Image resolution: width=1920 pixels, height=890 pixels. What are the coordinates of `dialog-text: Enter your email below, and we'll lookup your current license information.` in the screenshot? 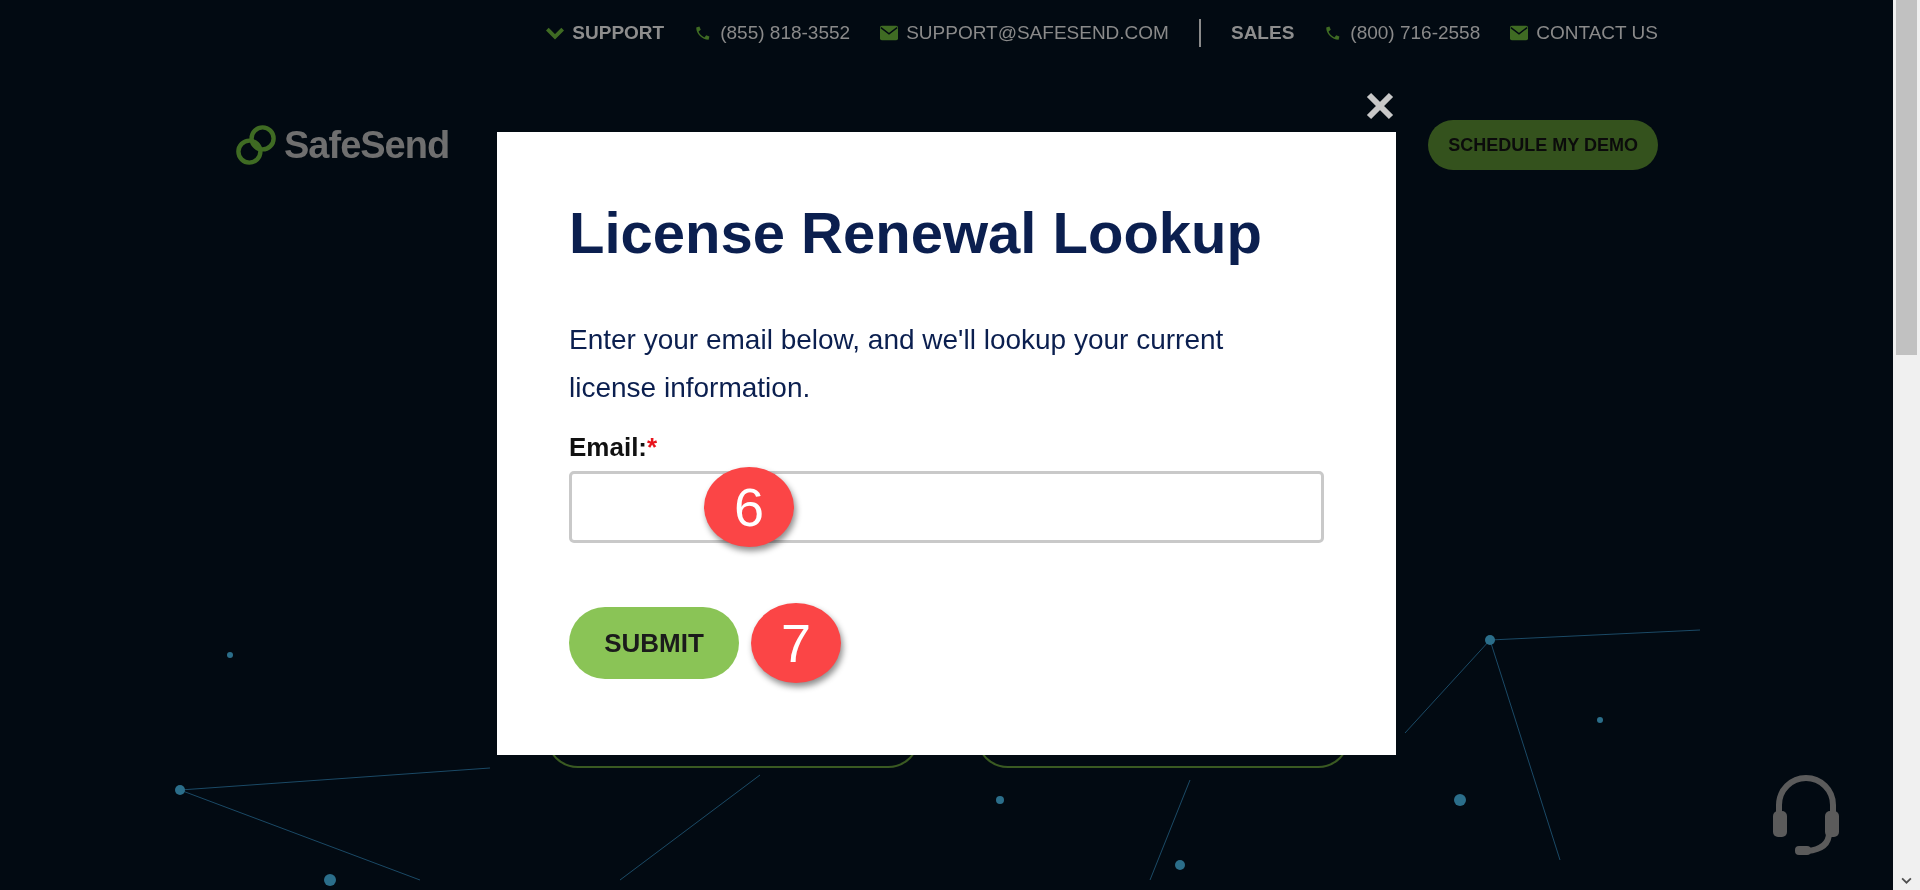 It's located at (897, 364).